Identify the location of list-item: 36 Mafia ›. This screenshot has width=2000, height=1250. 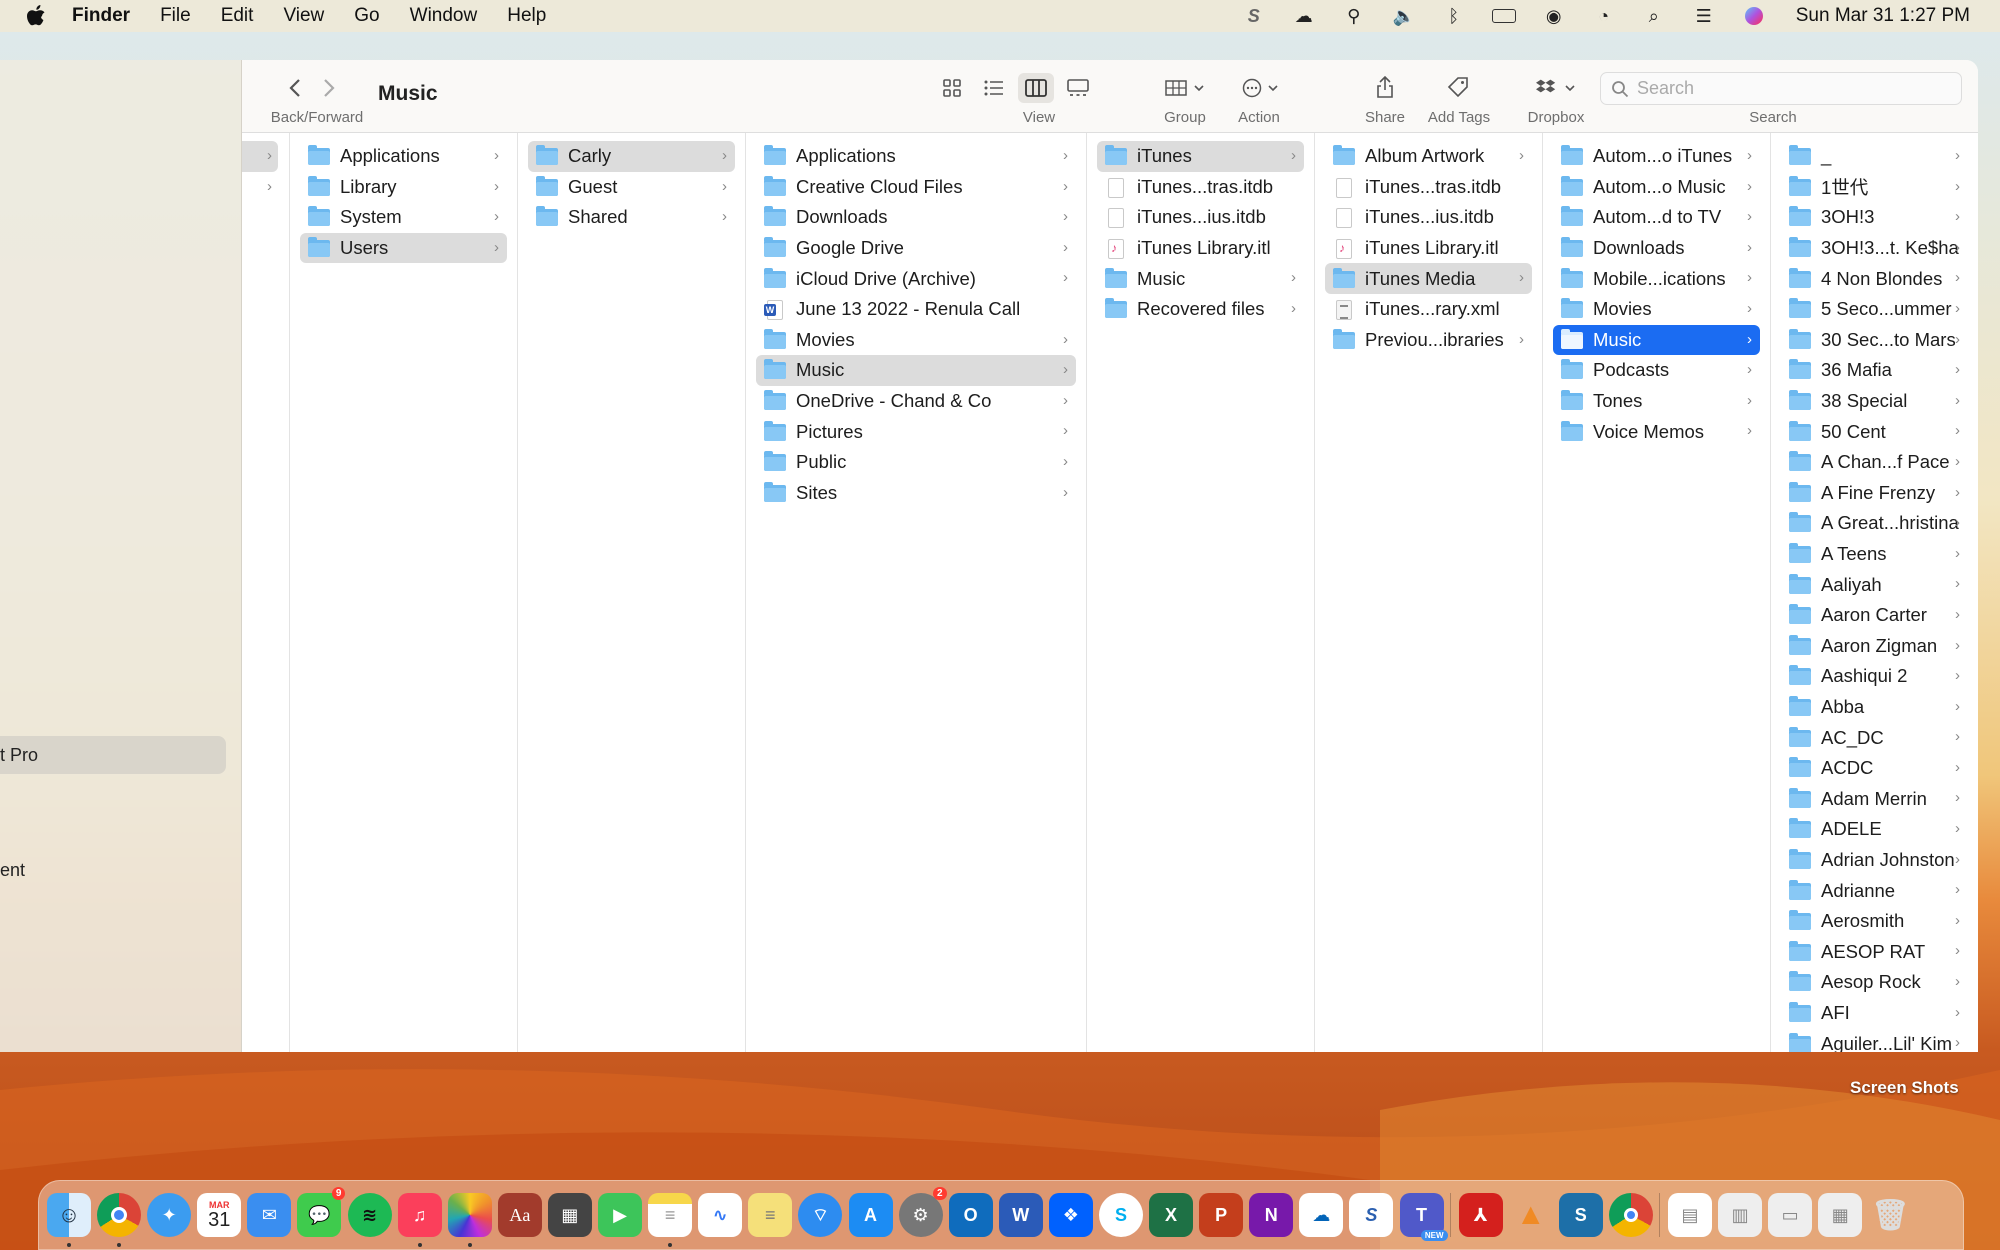
(1874, 370).